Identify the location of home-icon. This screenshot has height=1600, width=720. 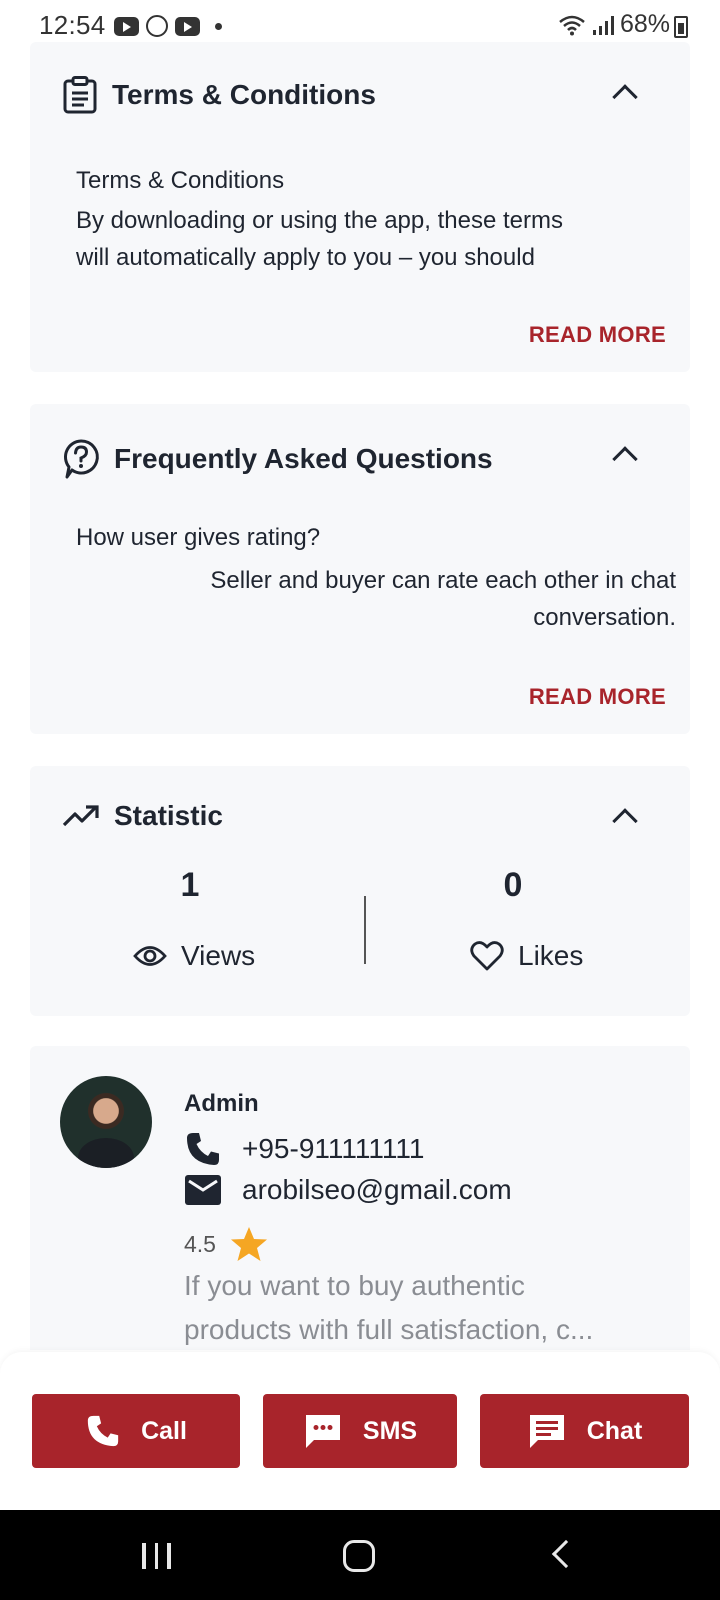
(359, 1556).